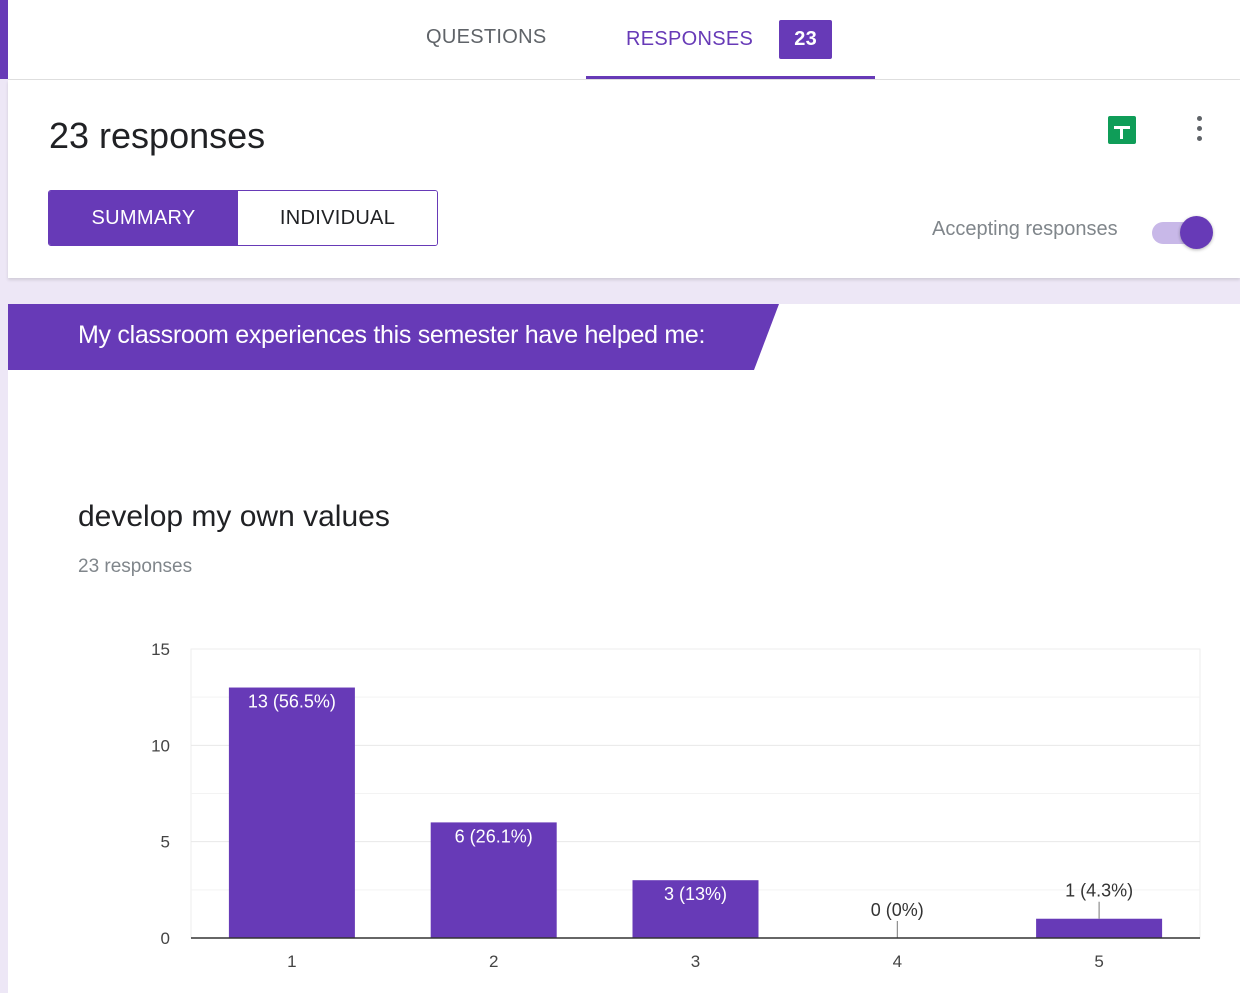  What do you see at coordinates (897, 910) in the screenshot?
I see `data-label: 0 (0%)` at bounding box center [897, 910].